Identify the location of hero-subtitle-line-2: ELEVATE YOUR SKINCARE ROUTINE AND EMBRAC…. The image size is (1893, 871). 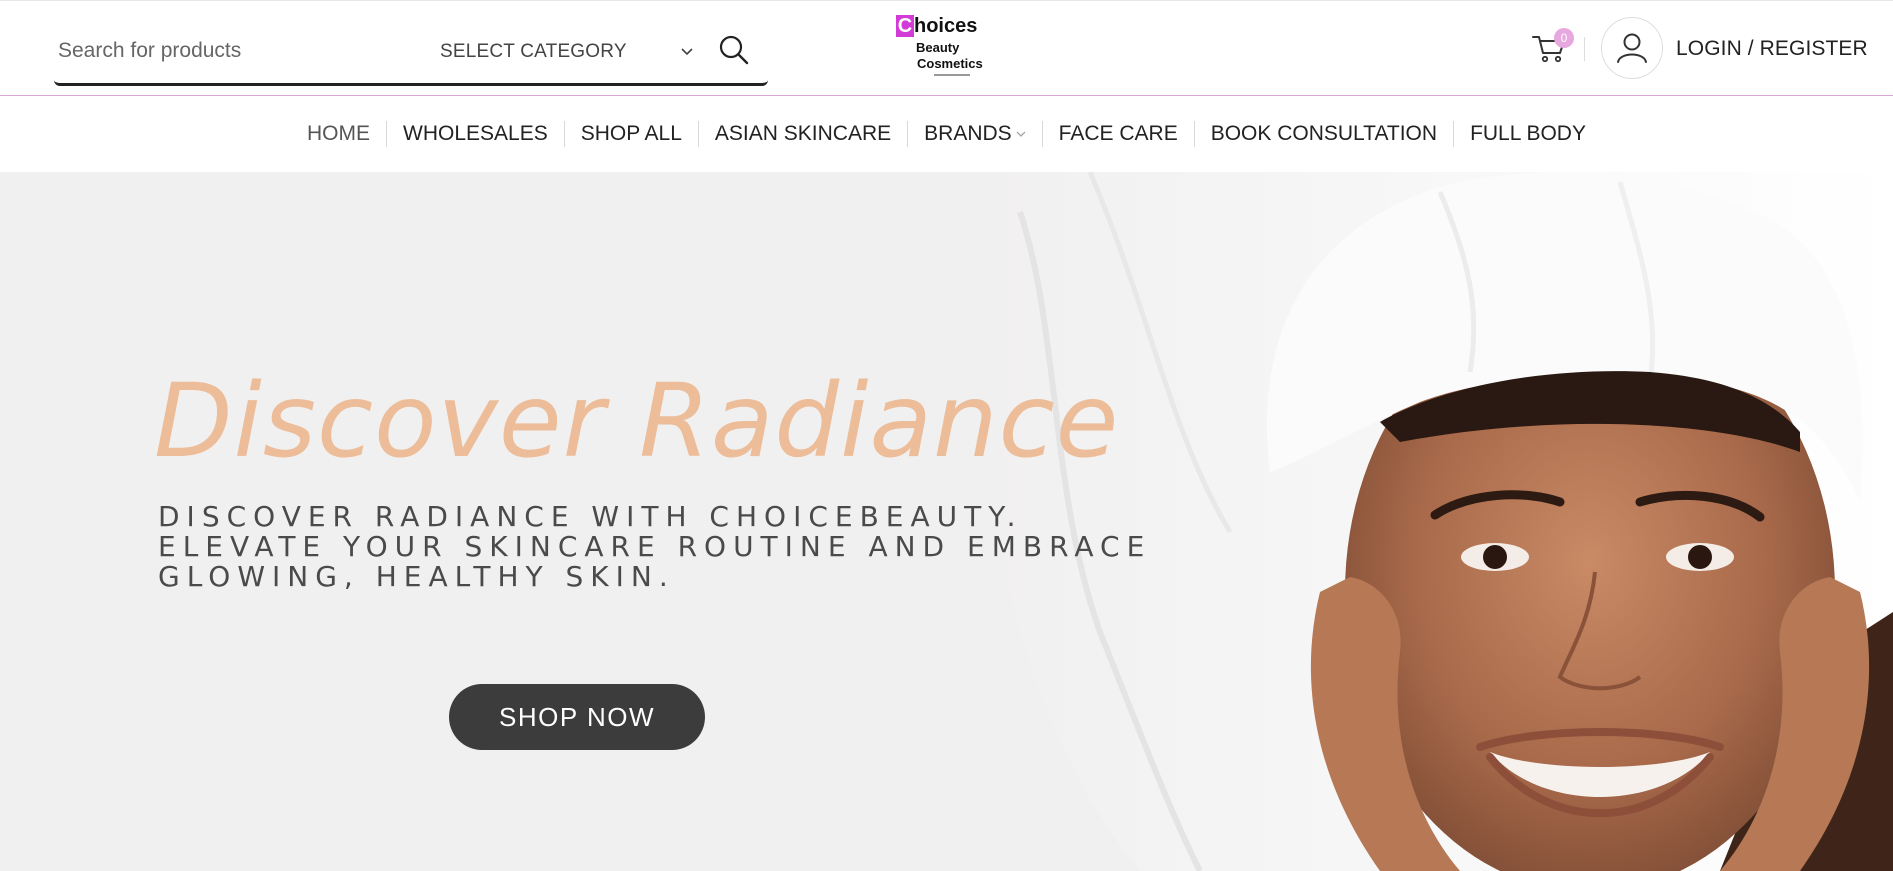
(655, 546).